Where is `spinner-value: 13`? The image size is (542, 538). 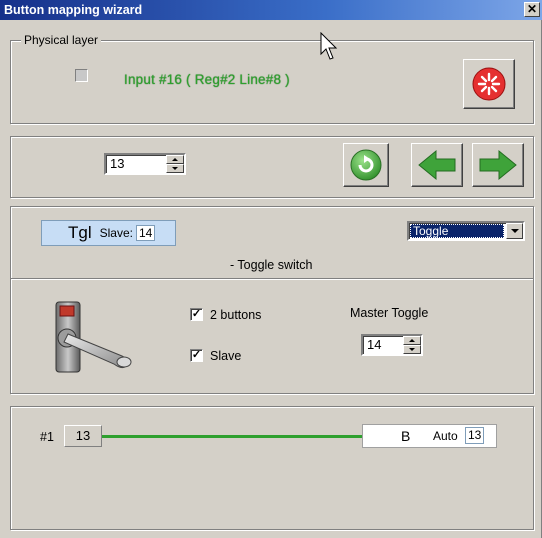
spinner-value: 13 is located at coordinates (117, 163).